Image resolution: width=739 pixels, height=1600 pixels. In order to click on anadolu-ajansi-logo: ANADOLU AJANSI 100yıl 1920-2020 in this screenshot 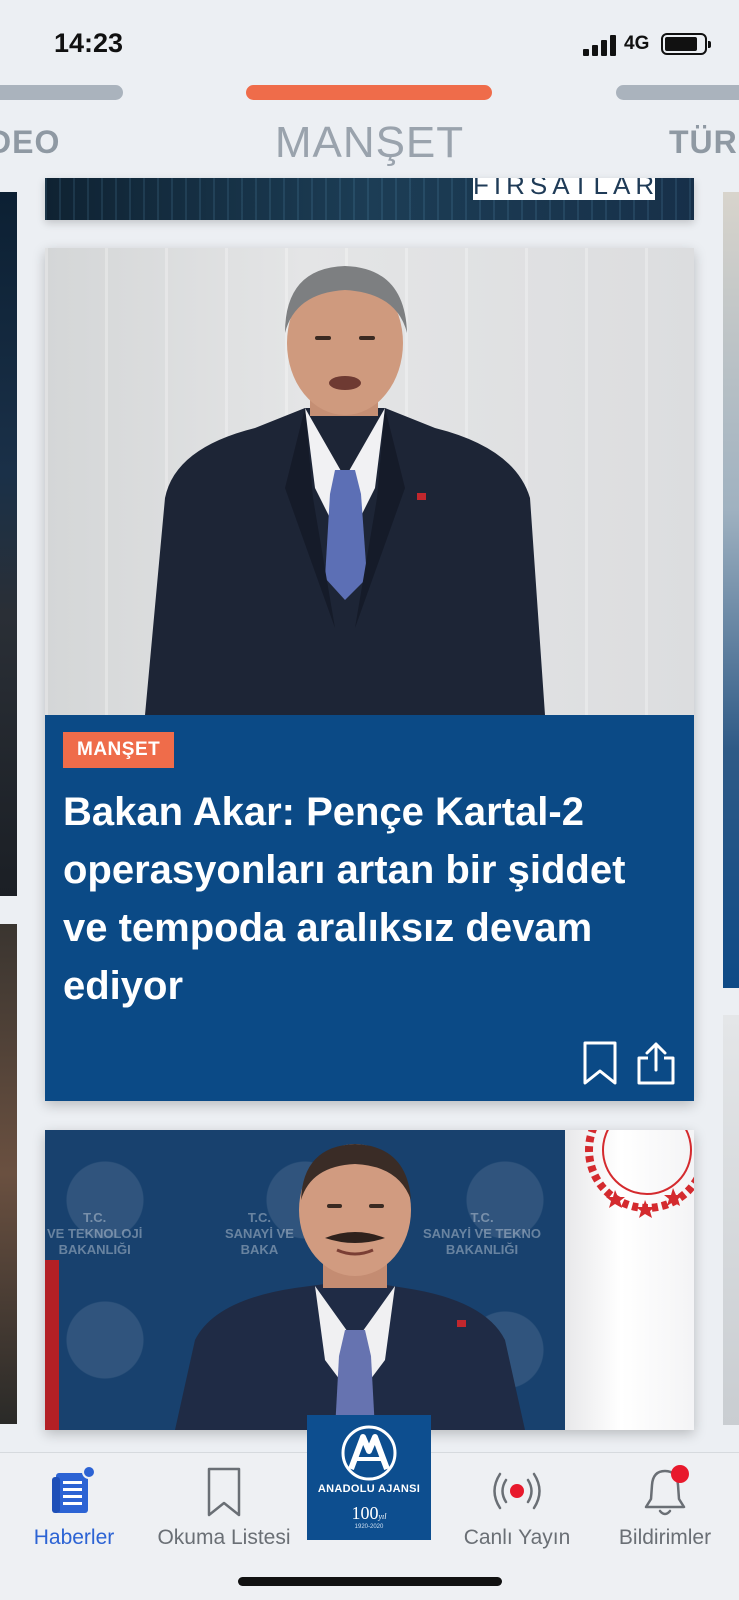, I will do `click(369, 1477)`.